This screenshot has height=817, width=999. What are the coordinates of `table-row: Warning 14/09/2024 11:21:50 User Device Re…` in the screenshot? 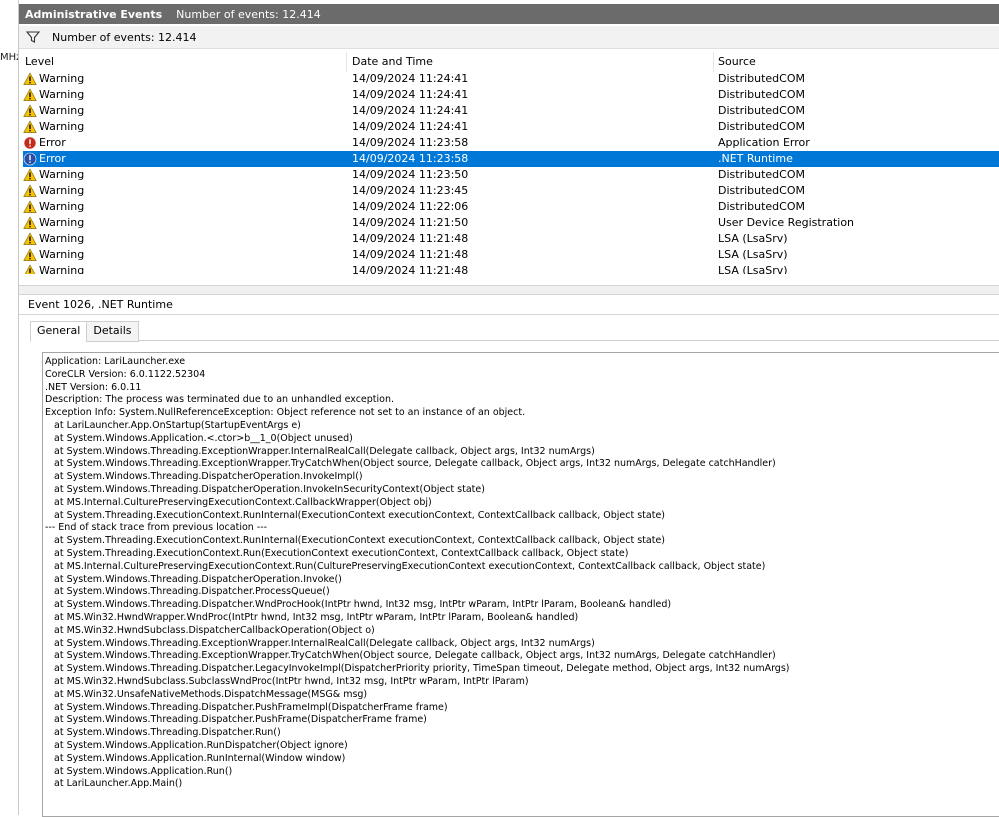 It's located at (511, 223).